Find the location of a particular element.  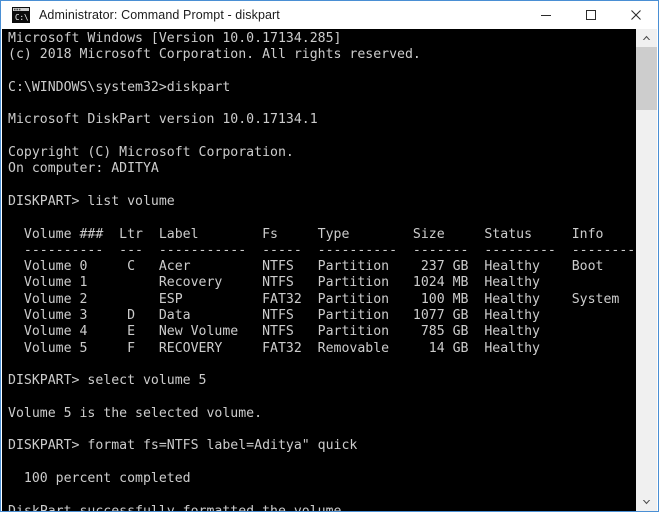

scrollbar-track is located at coordinates (646, 270).